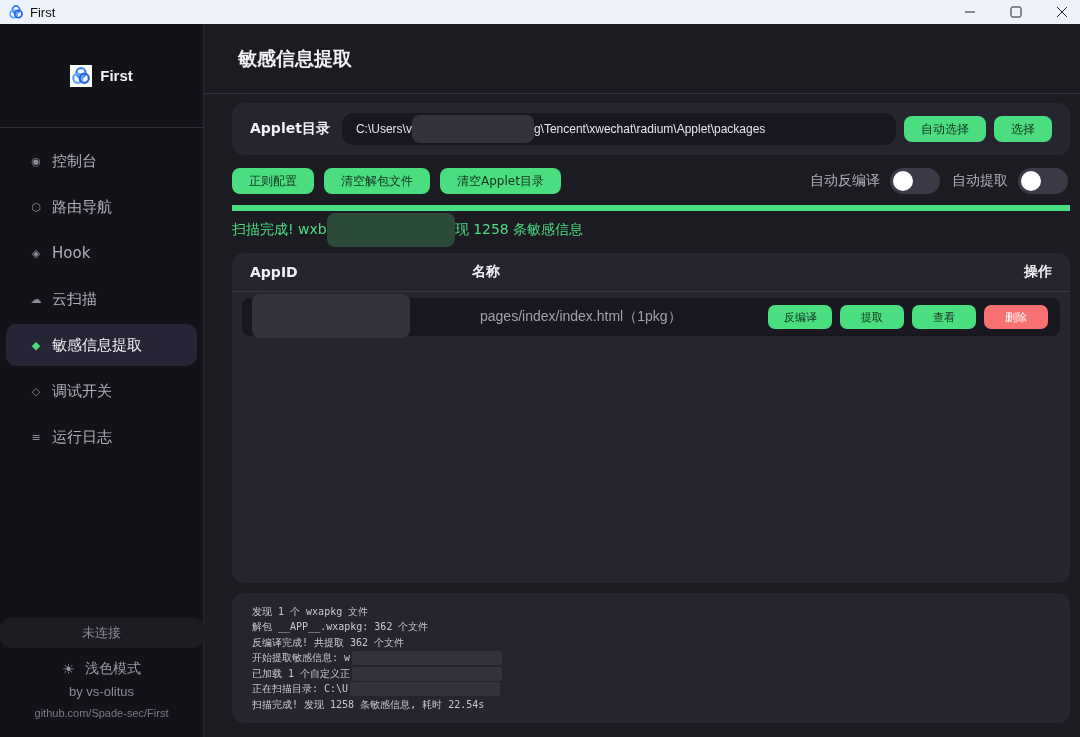 The image size is (1080, 737). I want to click on nav-item: ◆ 敏感信息提取, so click(101, 345).